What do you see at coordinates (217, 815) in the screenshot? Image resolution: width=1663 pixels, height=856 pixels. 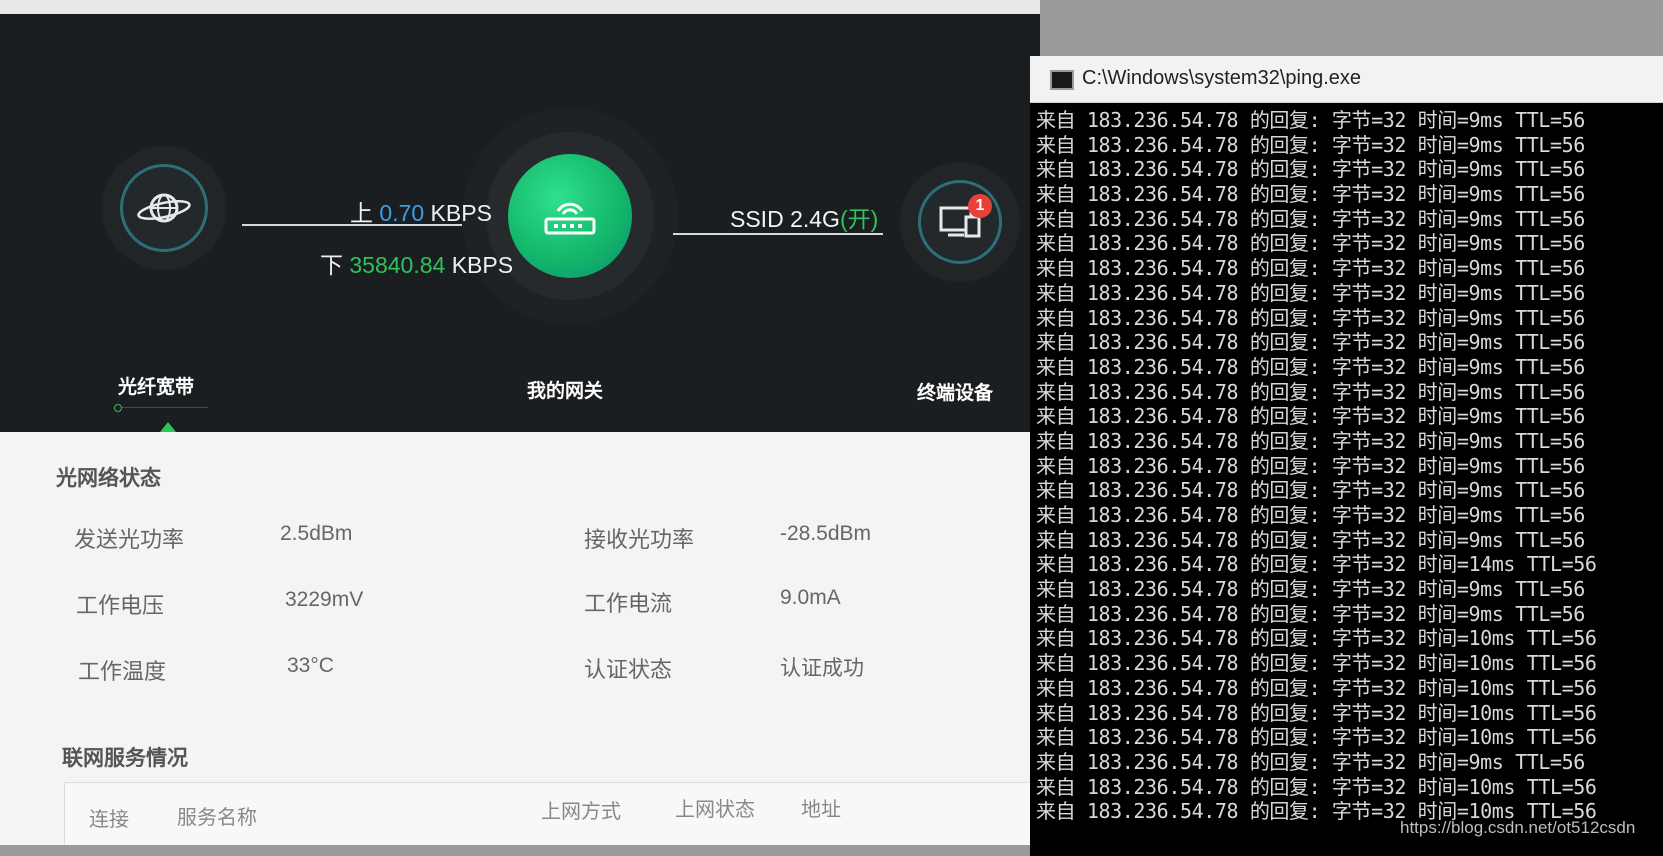 I see `table-header-service-name: 服务名称` at bounding box center [217, 815].